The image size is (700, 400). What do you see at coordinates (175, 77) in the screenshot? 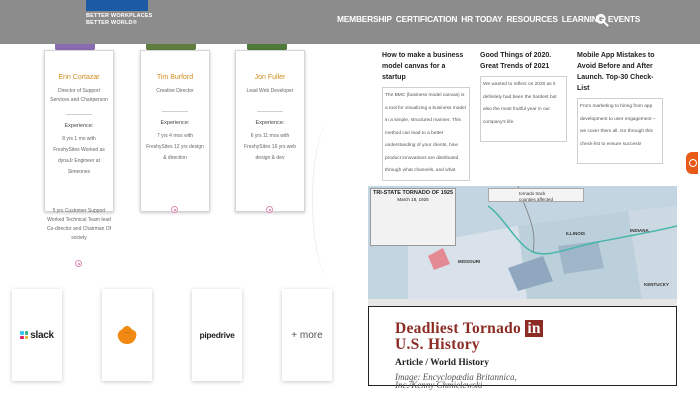
I see `profile-name: Tim Burford` at bounding box center [175, 77].